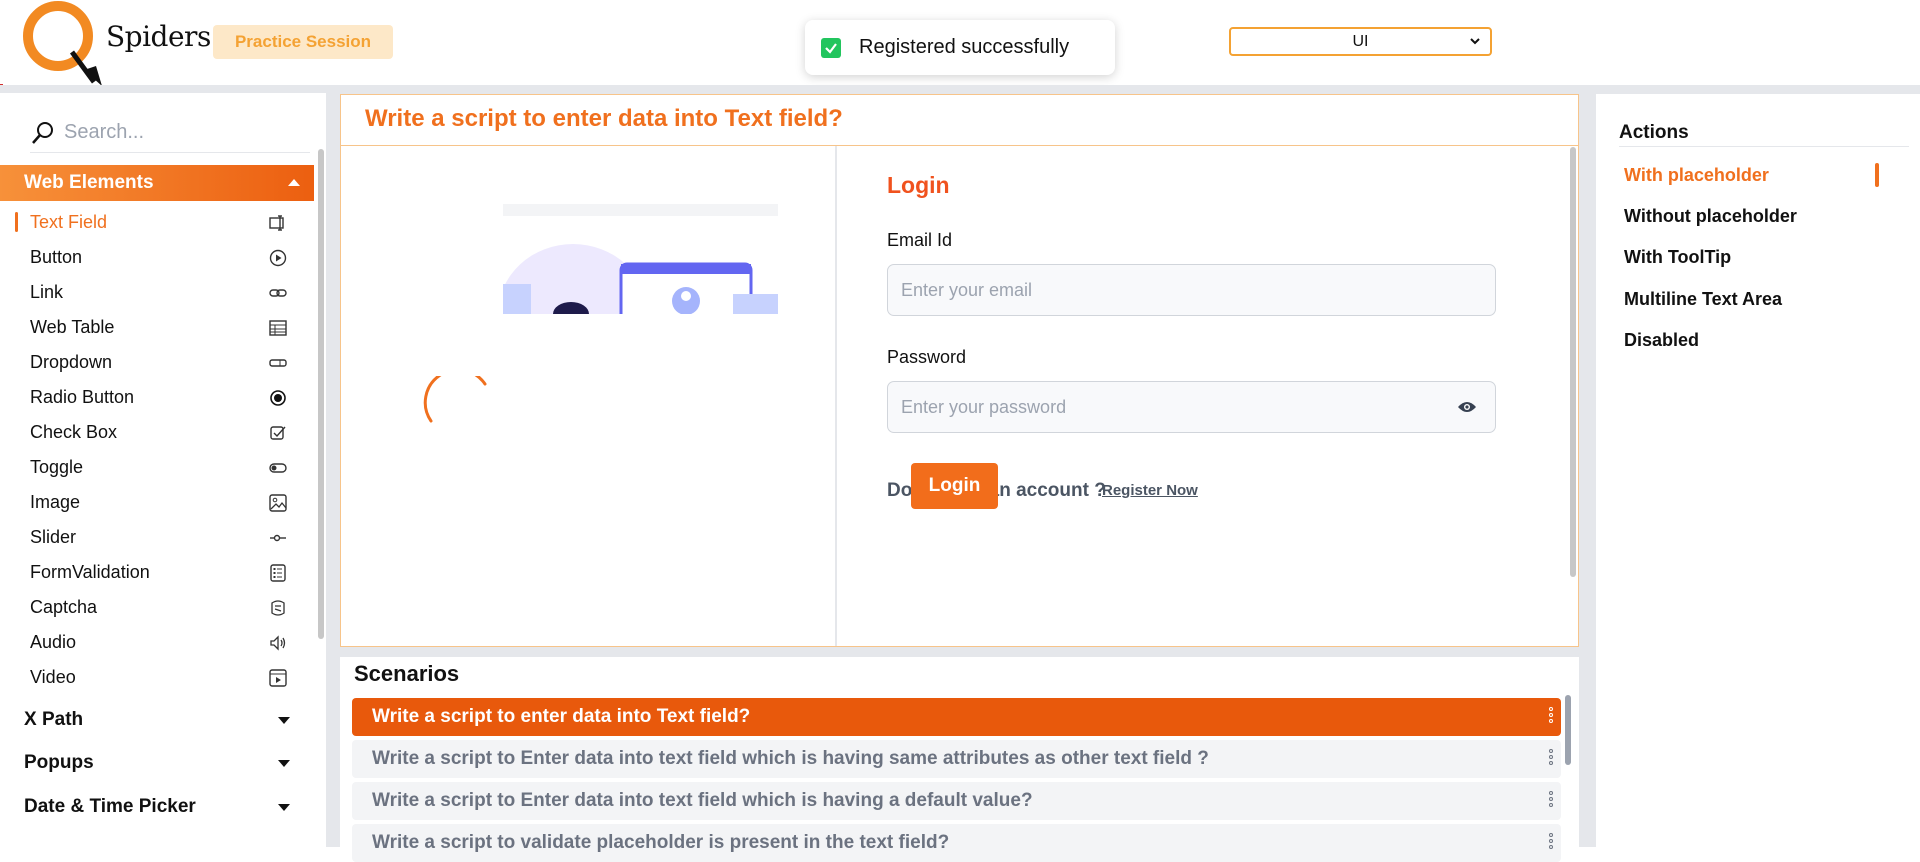 The width and height of the screenshot is (1920, 862). I want to click on email-placeholder: Enter your email, so click(967, 289).